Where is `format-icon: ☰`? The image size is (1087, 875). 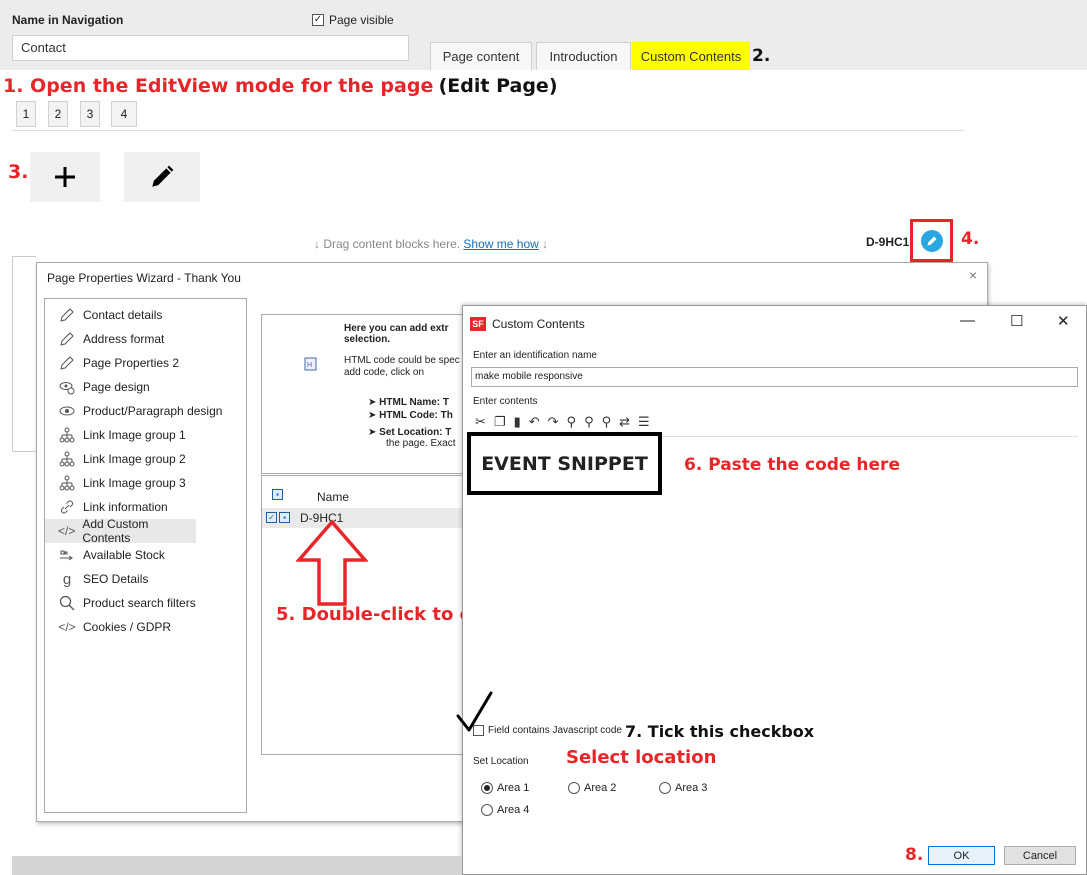
format-icon: ☰ is located at coordinates (644, 422).